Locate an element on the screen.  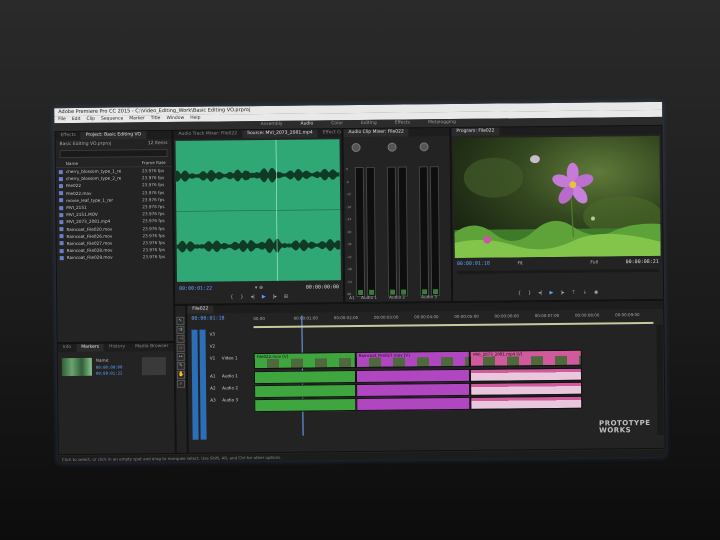
timeline-timecode: 00:00:01:18 is located at coordinates (207, 318).